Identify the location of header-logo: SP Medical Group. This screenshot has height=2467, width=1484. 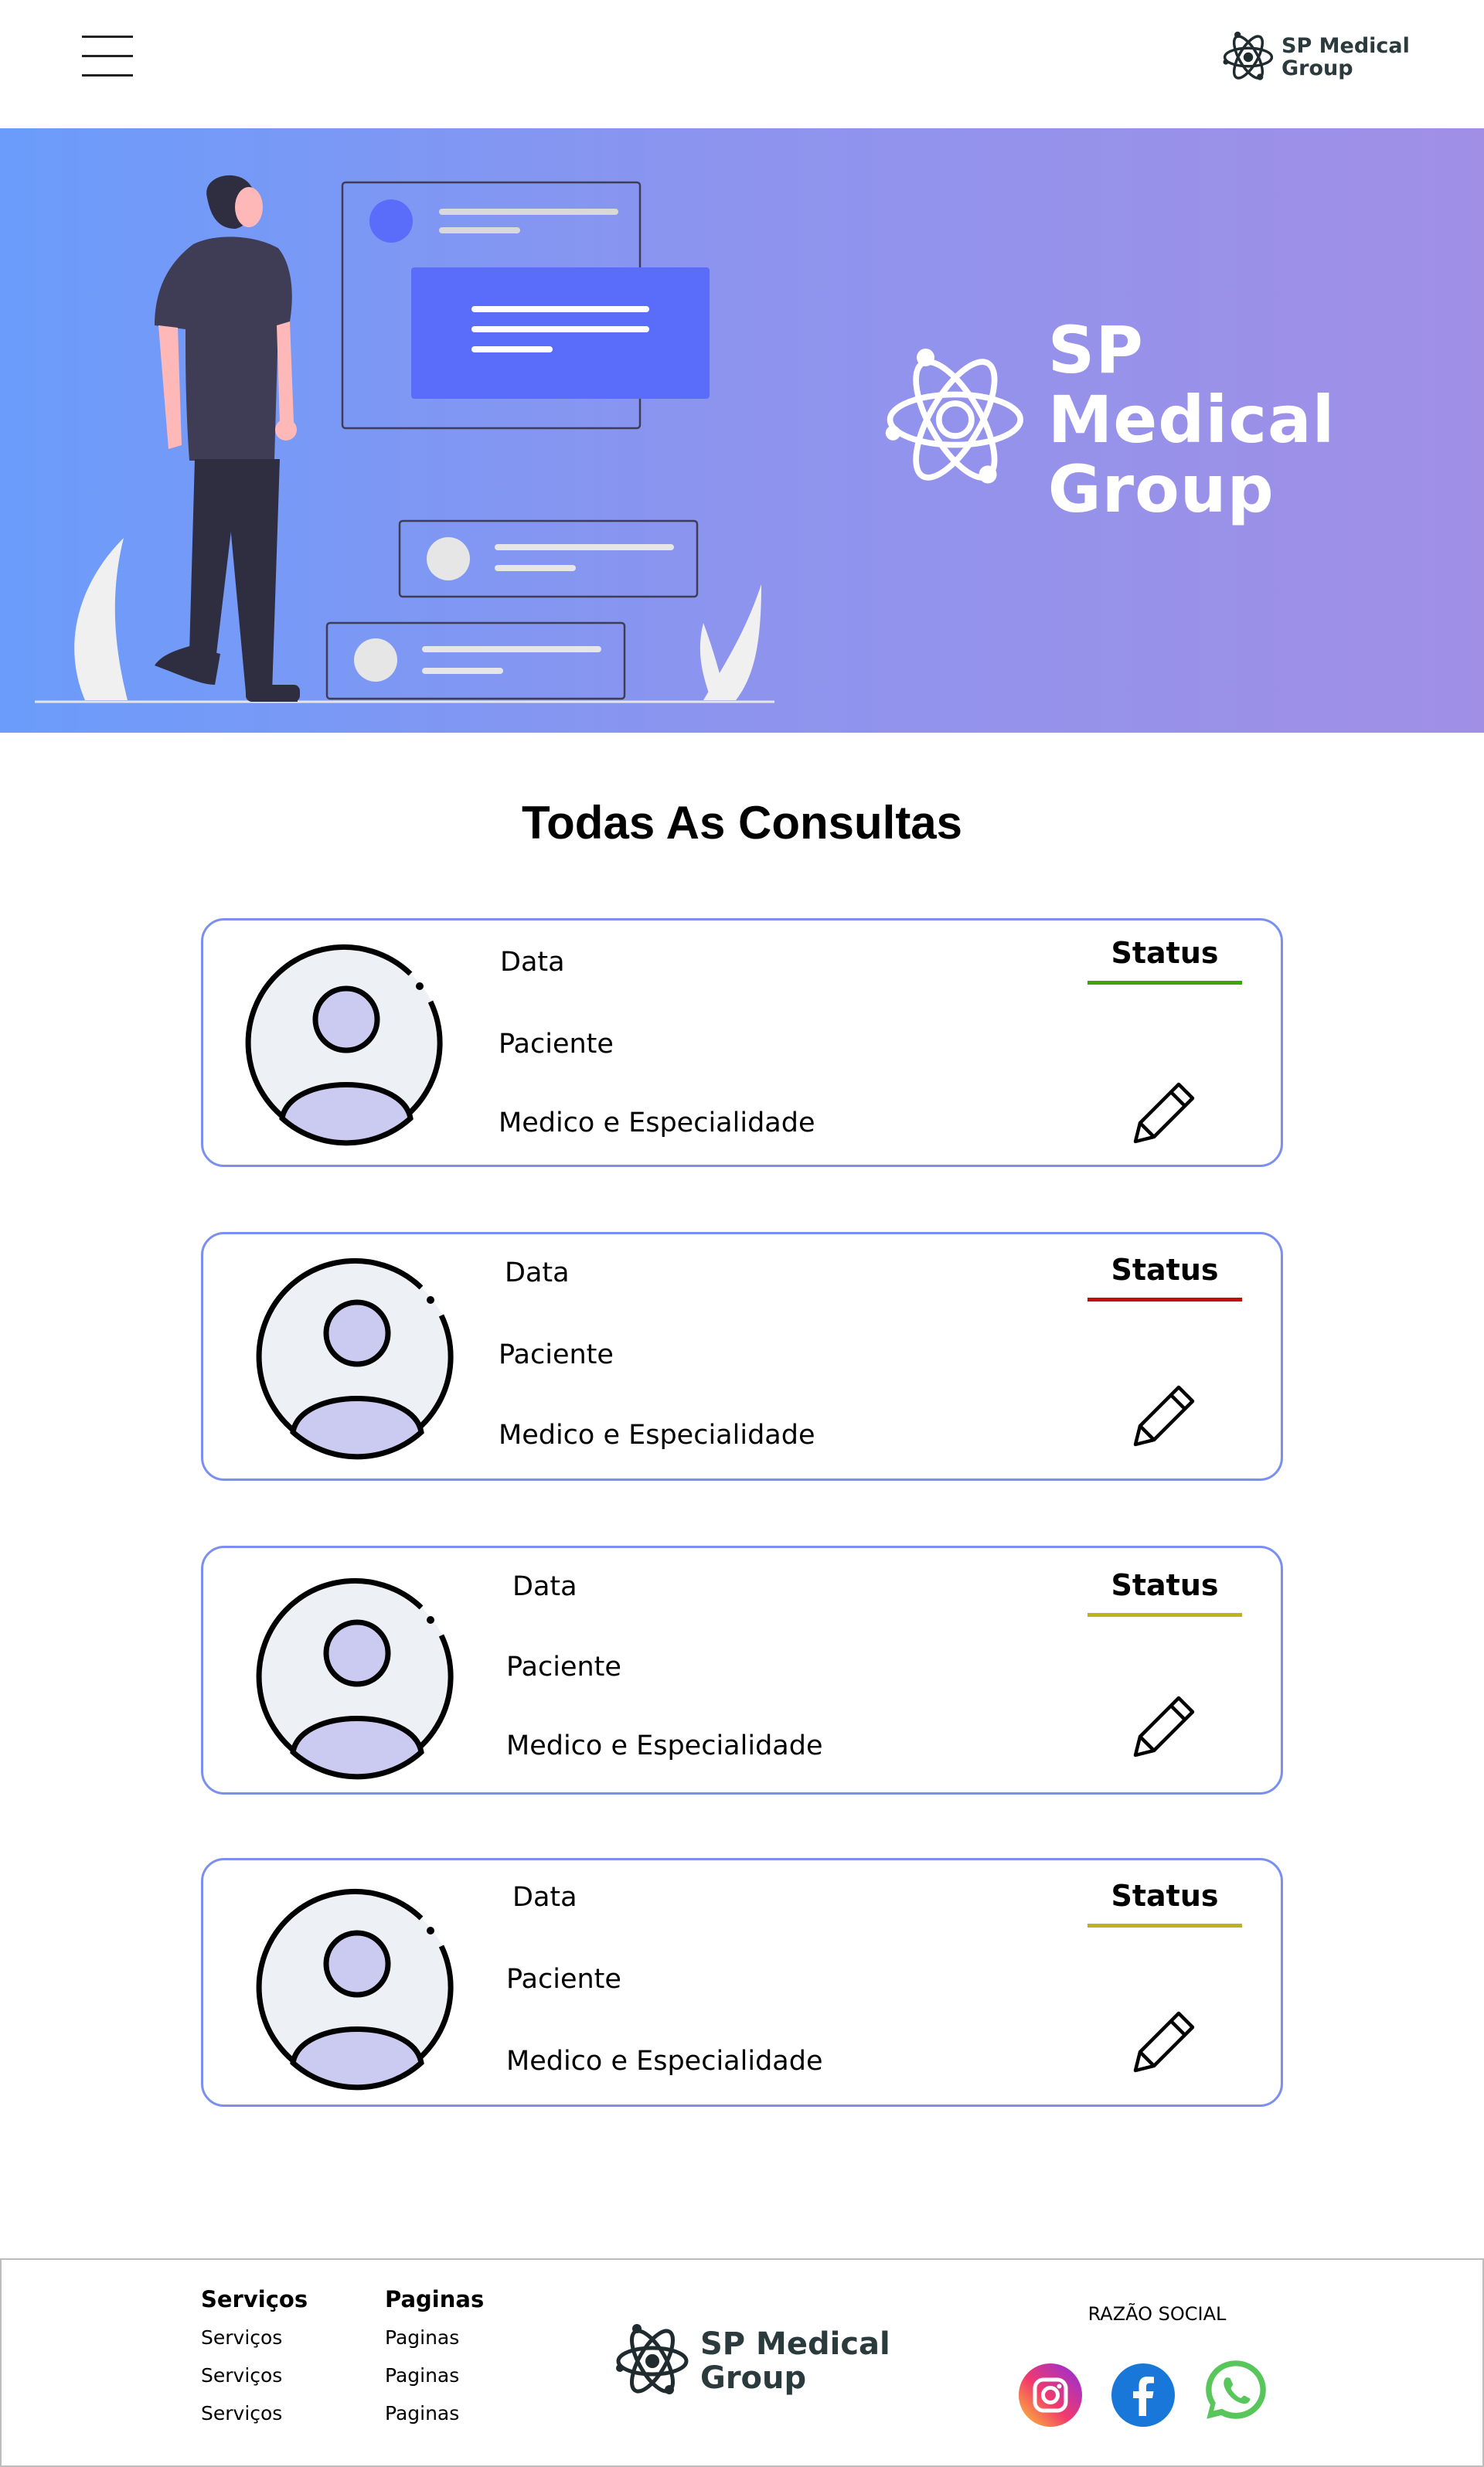
(1317, 57).